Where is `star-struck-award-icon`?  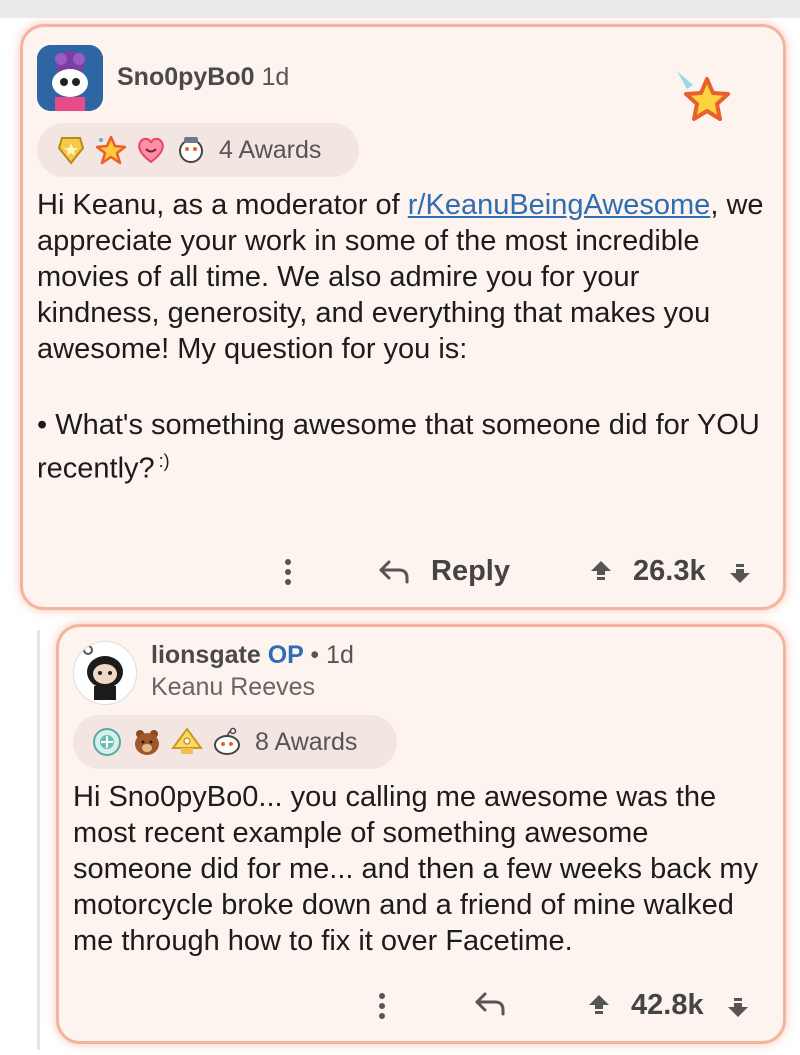
star-struck-award-icon is located at coordinates (111, 150).